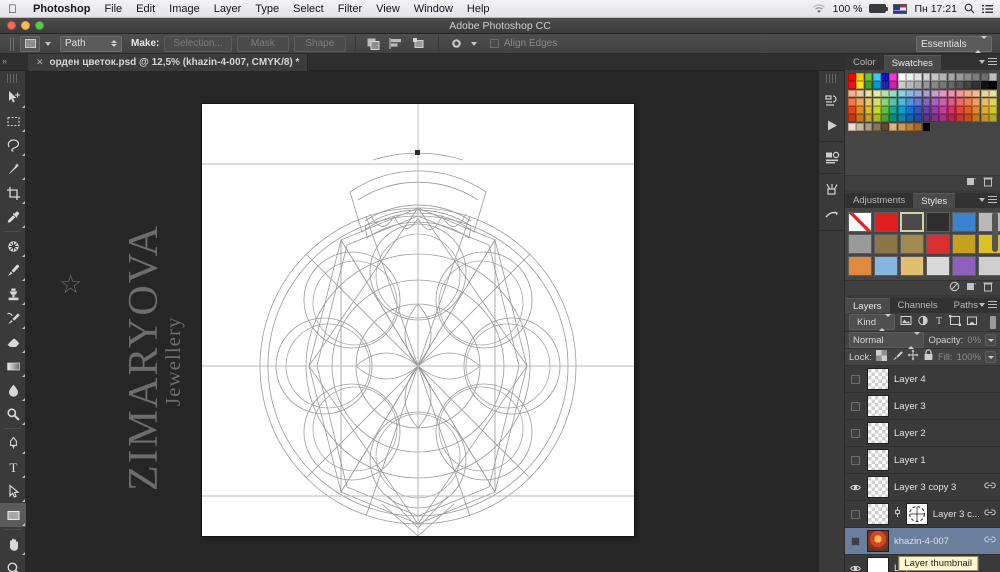 This screenshot has width=1000, height=572. What do you see at coordinates (923, 322) in the screenshot?
I see `adjustment-filter-icon` at bounding box center [923, 322].